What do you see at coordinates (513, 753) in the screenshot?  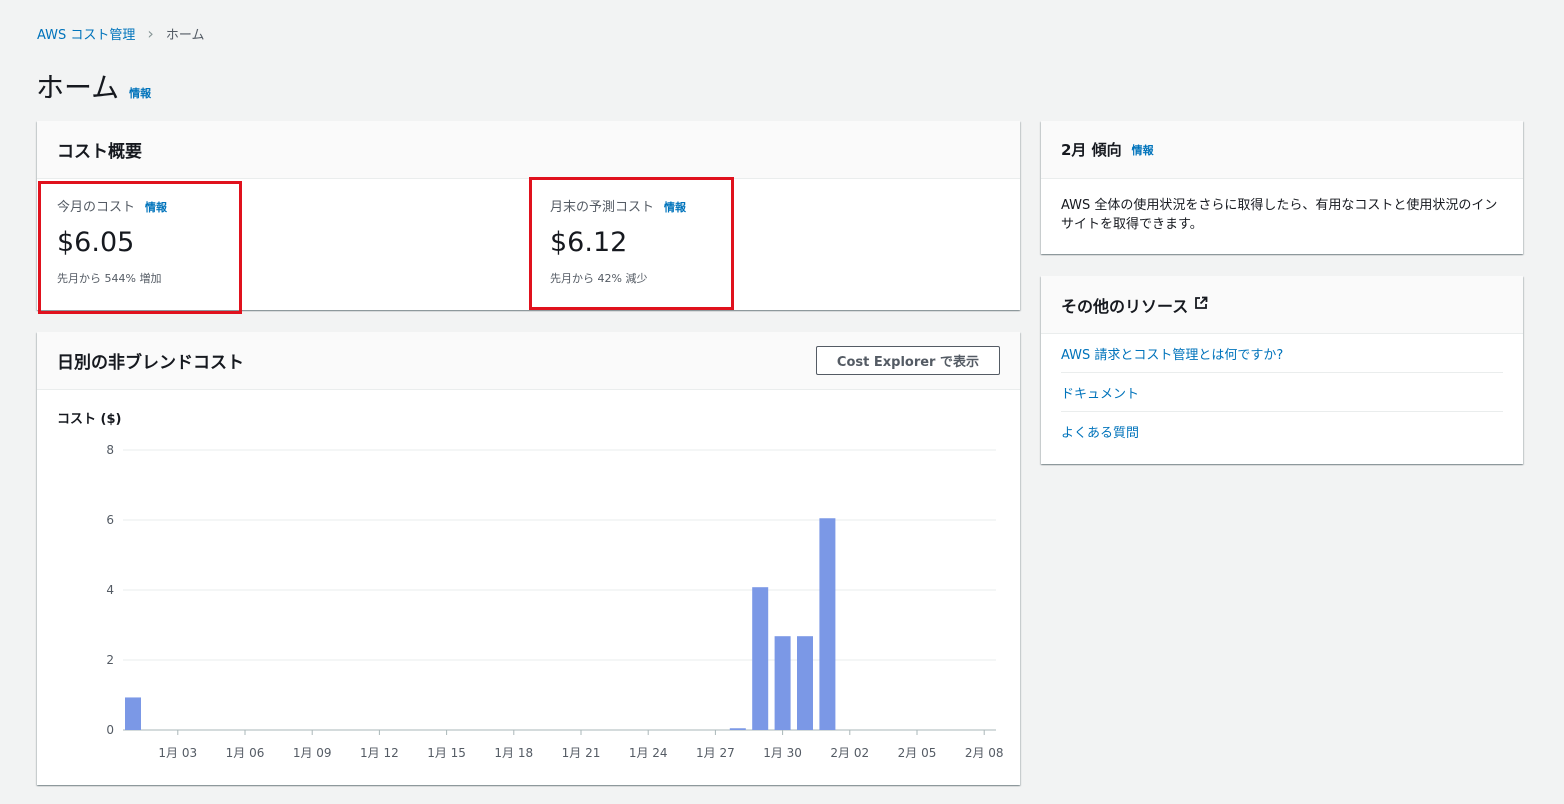 I see `x-tick-label: 1月 18` at bounding box center [513, 753].